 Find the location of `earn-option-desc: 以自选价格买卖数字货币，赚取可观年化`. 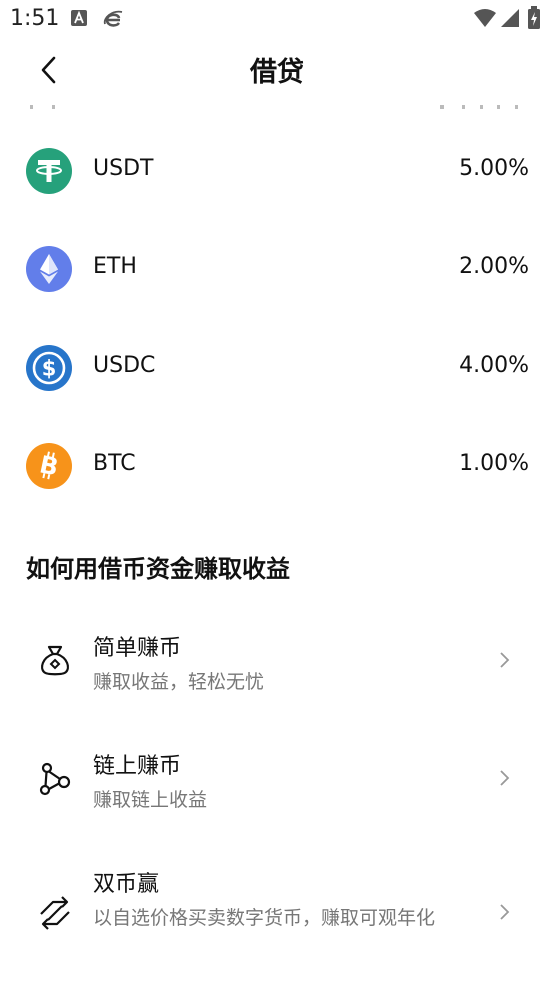

earn-option-desc: 以自选价格买卖数字货币，赚取可观年化 is located at coordinates (264, 918).